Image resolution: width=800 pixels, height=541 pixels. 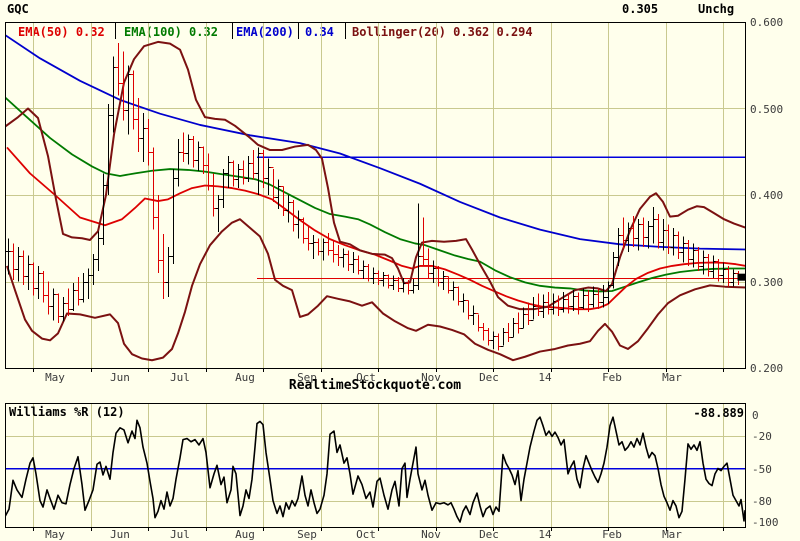 I want to click on month-label: Jul, so click(x=180, y=534).